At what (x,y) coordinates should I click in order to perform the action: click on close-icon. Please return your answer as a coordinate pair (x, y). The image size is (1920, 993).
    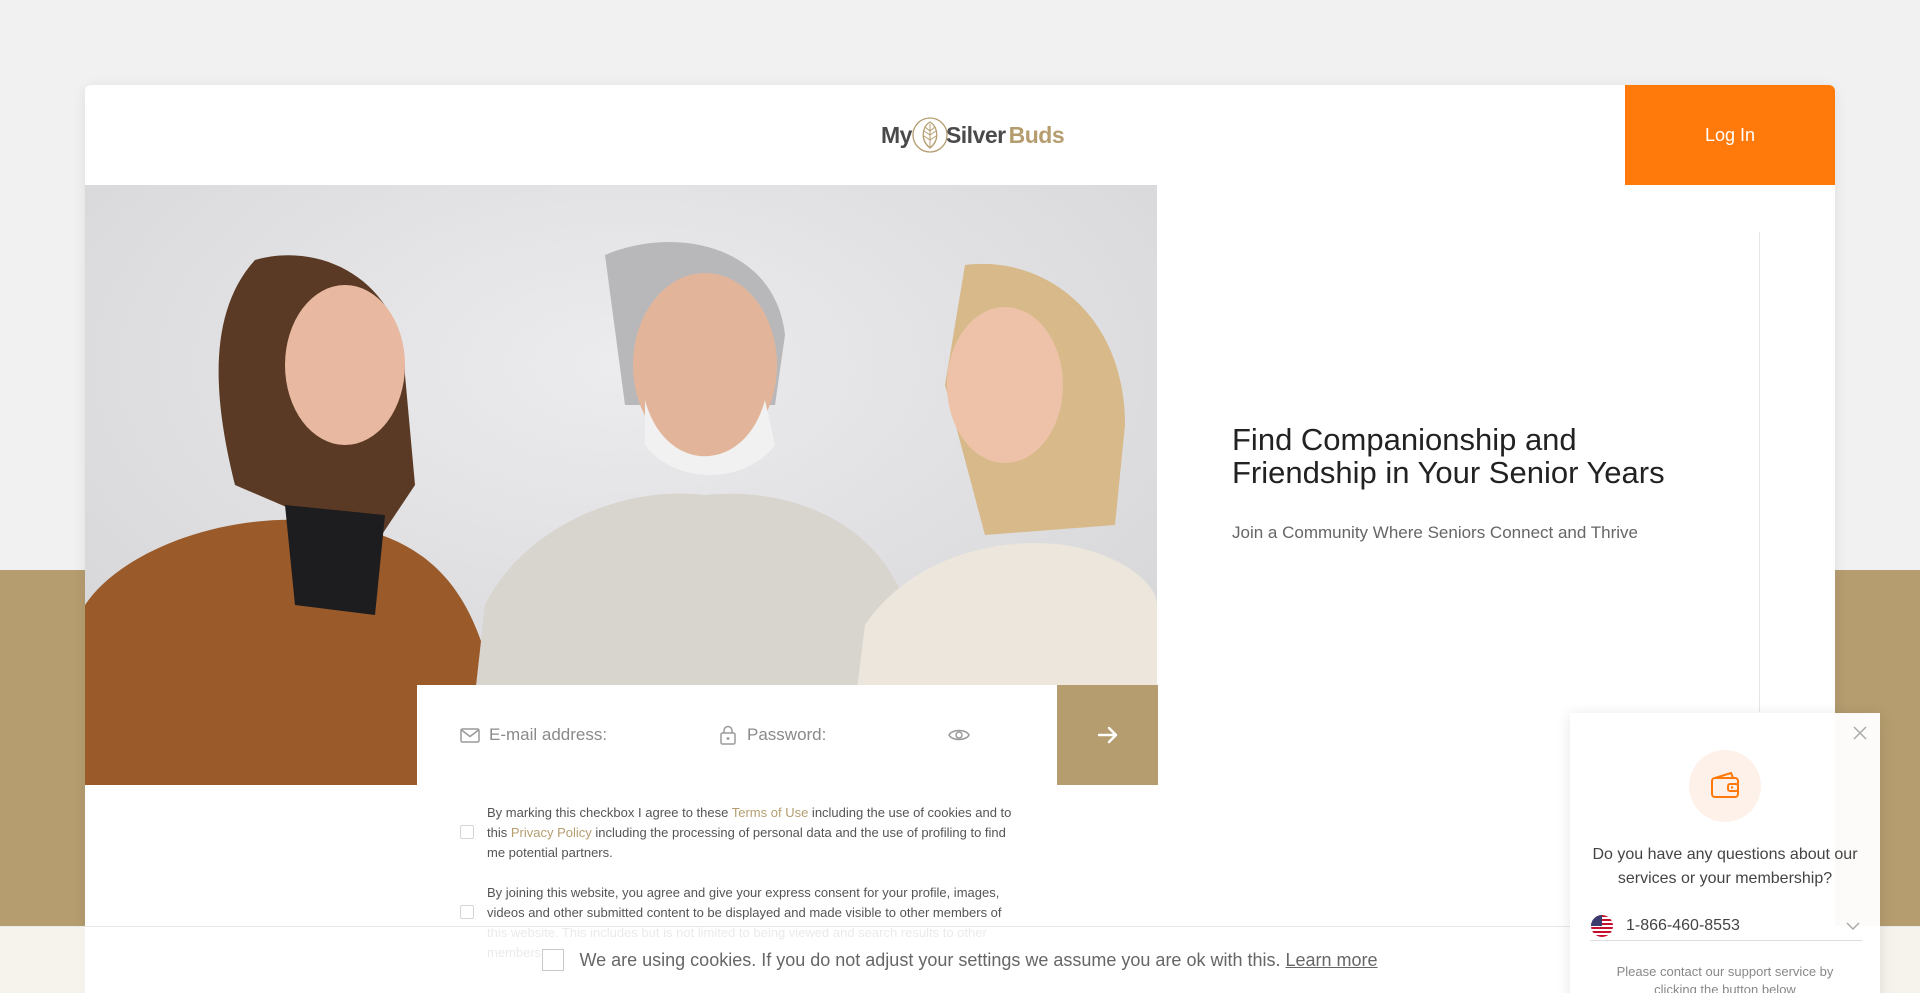
    Looking at the image, I should click on (1860, 733).